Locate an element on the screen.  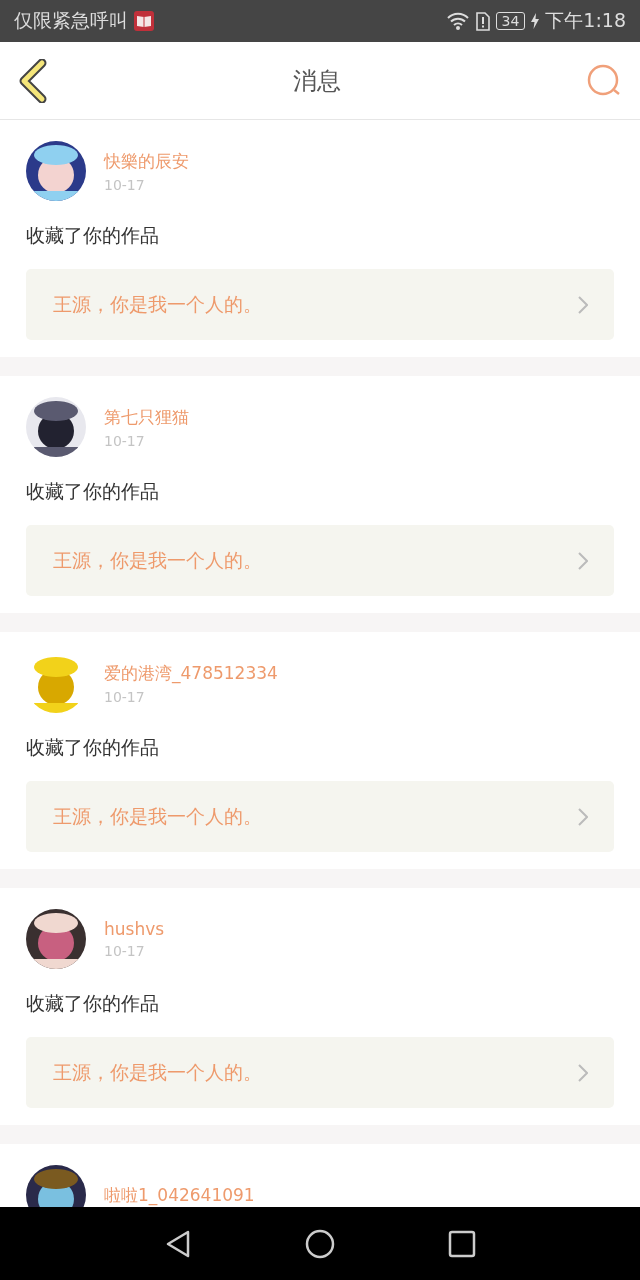
page-title: 消息 is located at coordinates (317, 81).